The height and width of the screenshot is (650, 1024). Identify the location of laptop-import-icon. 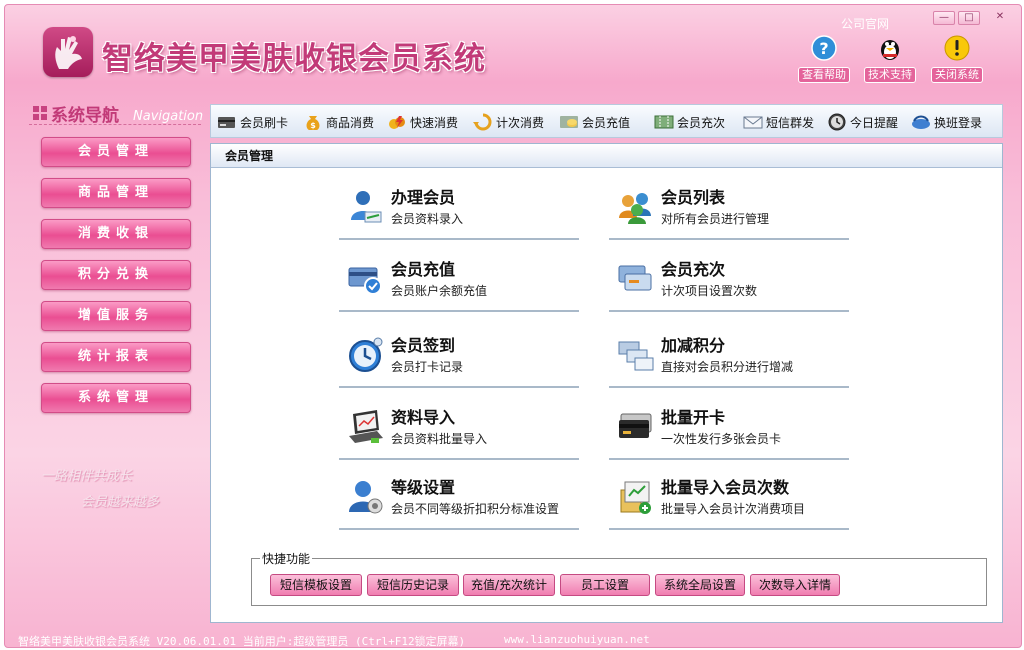
(366, 426).